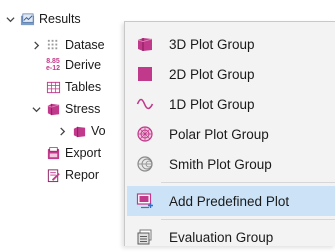  Describe the element at coordinates (212, 44) in the screenshot. I see `menu-item-label: 3D Plot Group` at that location.